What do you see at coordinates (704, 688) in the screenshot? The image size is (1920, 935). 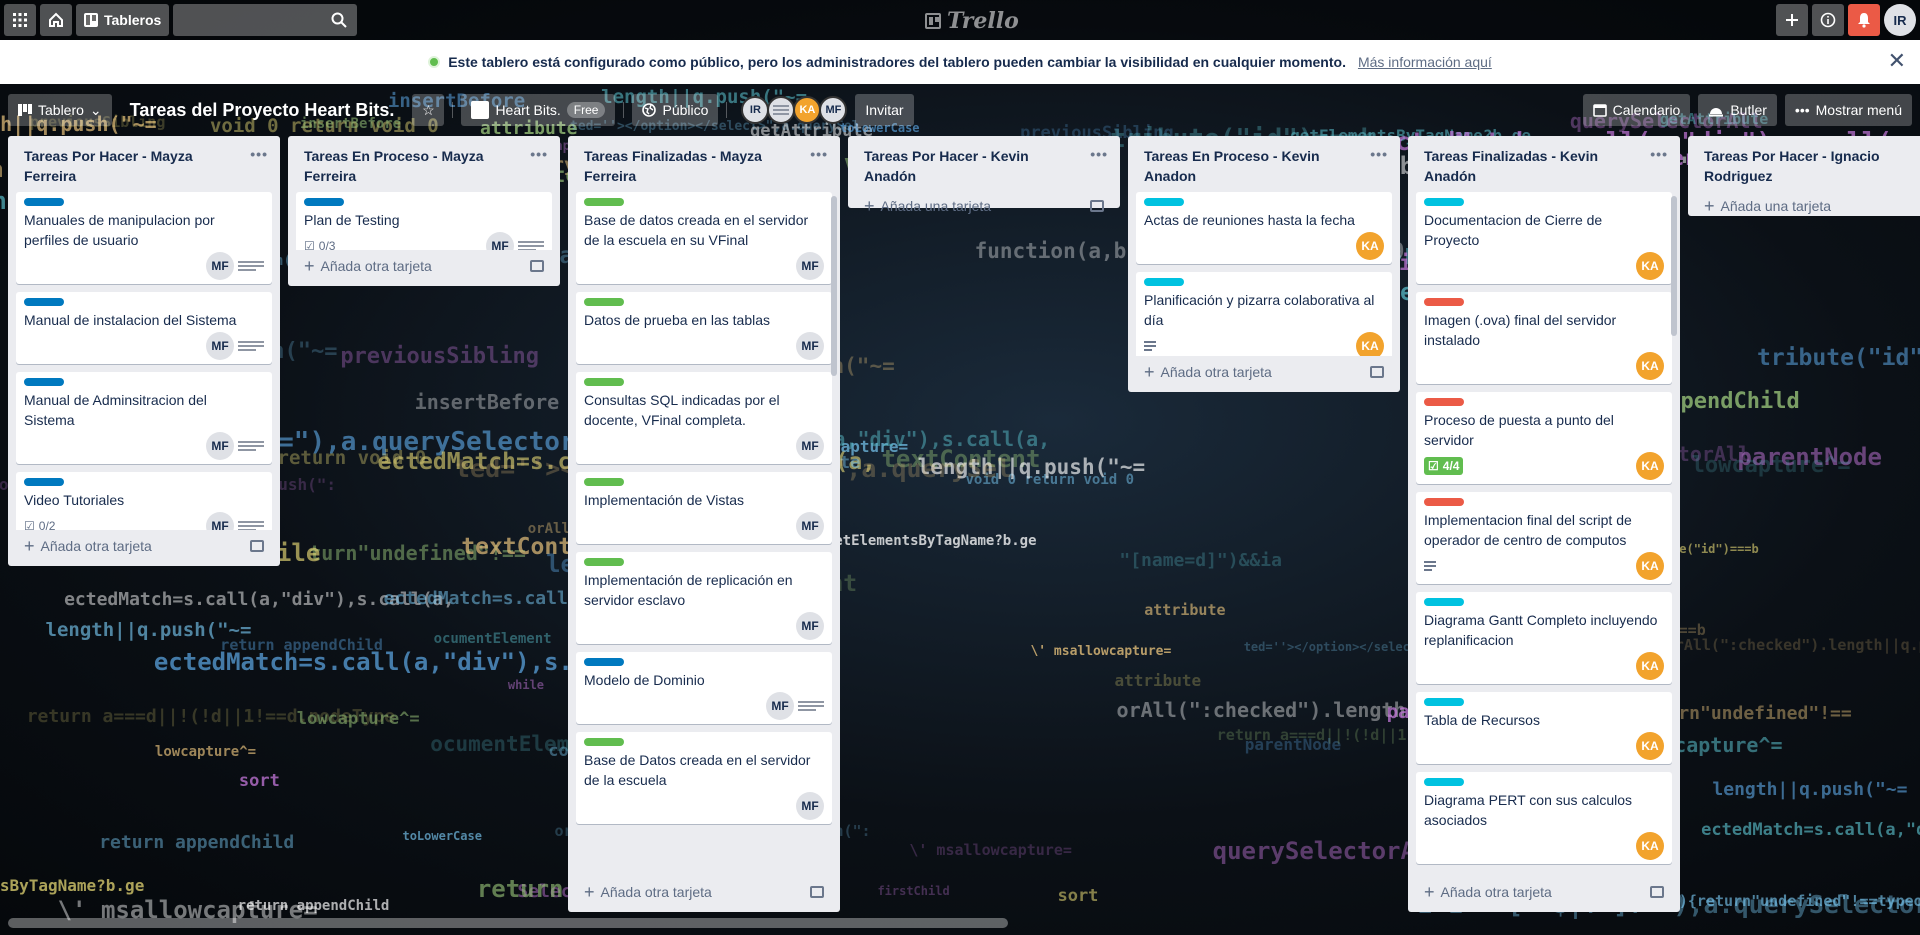 I see `card: Modelo de Dominio MF` at bounding box center [704, 688].